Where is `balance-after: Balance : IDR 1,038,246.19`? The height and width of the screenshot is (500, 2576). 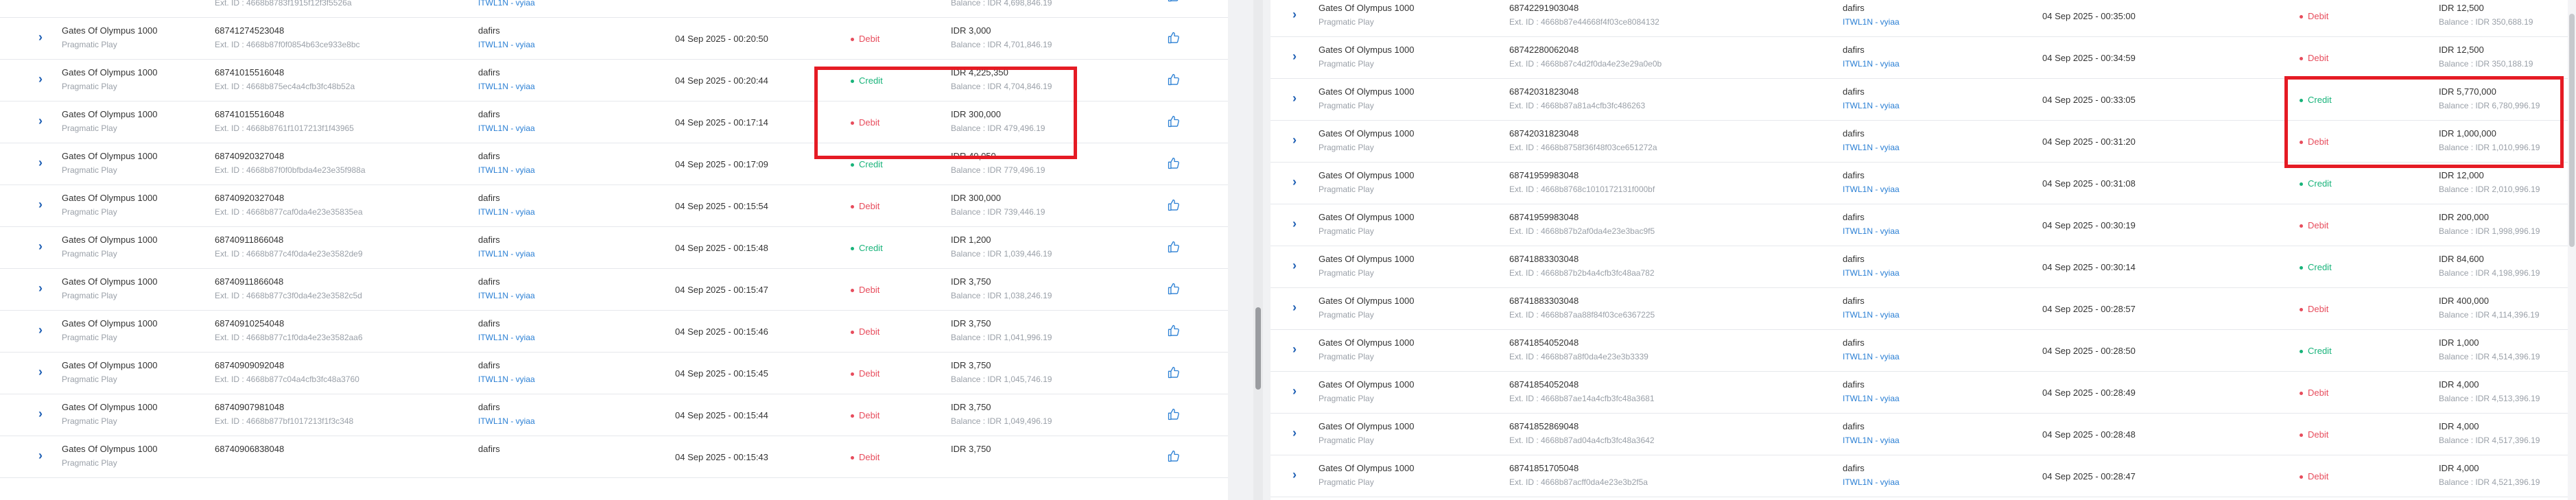 balance-after: Balance : IDR 1,038,246.19 is located at coordinates (1001, 295).